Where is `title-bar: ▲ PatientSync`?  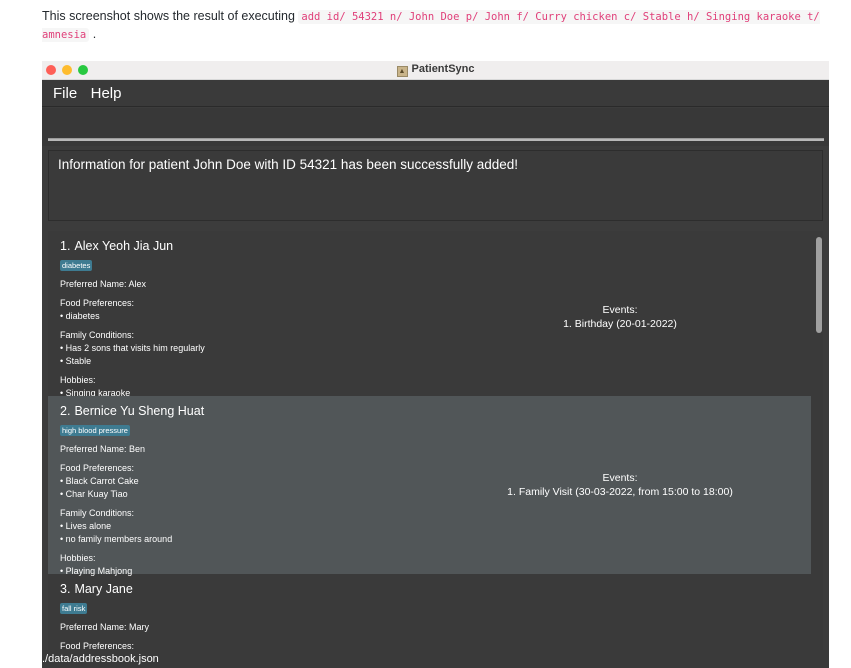
title-bar: ▲ PatientSync is located at coordinates (435, 70).